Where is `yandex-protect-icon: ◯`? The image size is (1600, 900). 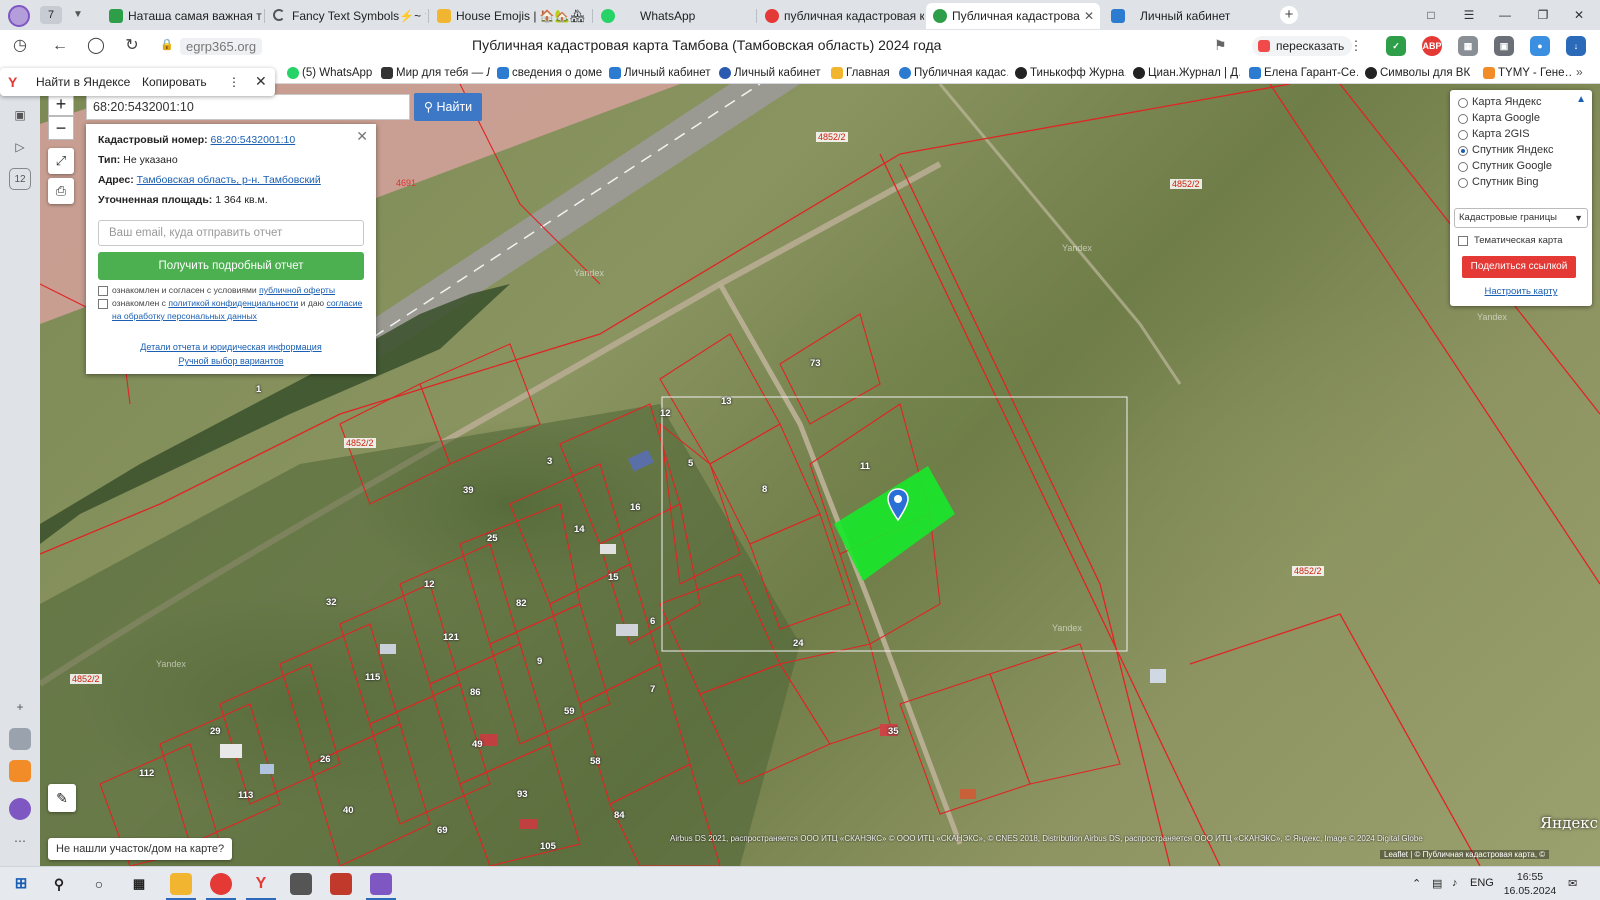
yandex-protect-icon: ◯ is located at coordinates (96, 46).